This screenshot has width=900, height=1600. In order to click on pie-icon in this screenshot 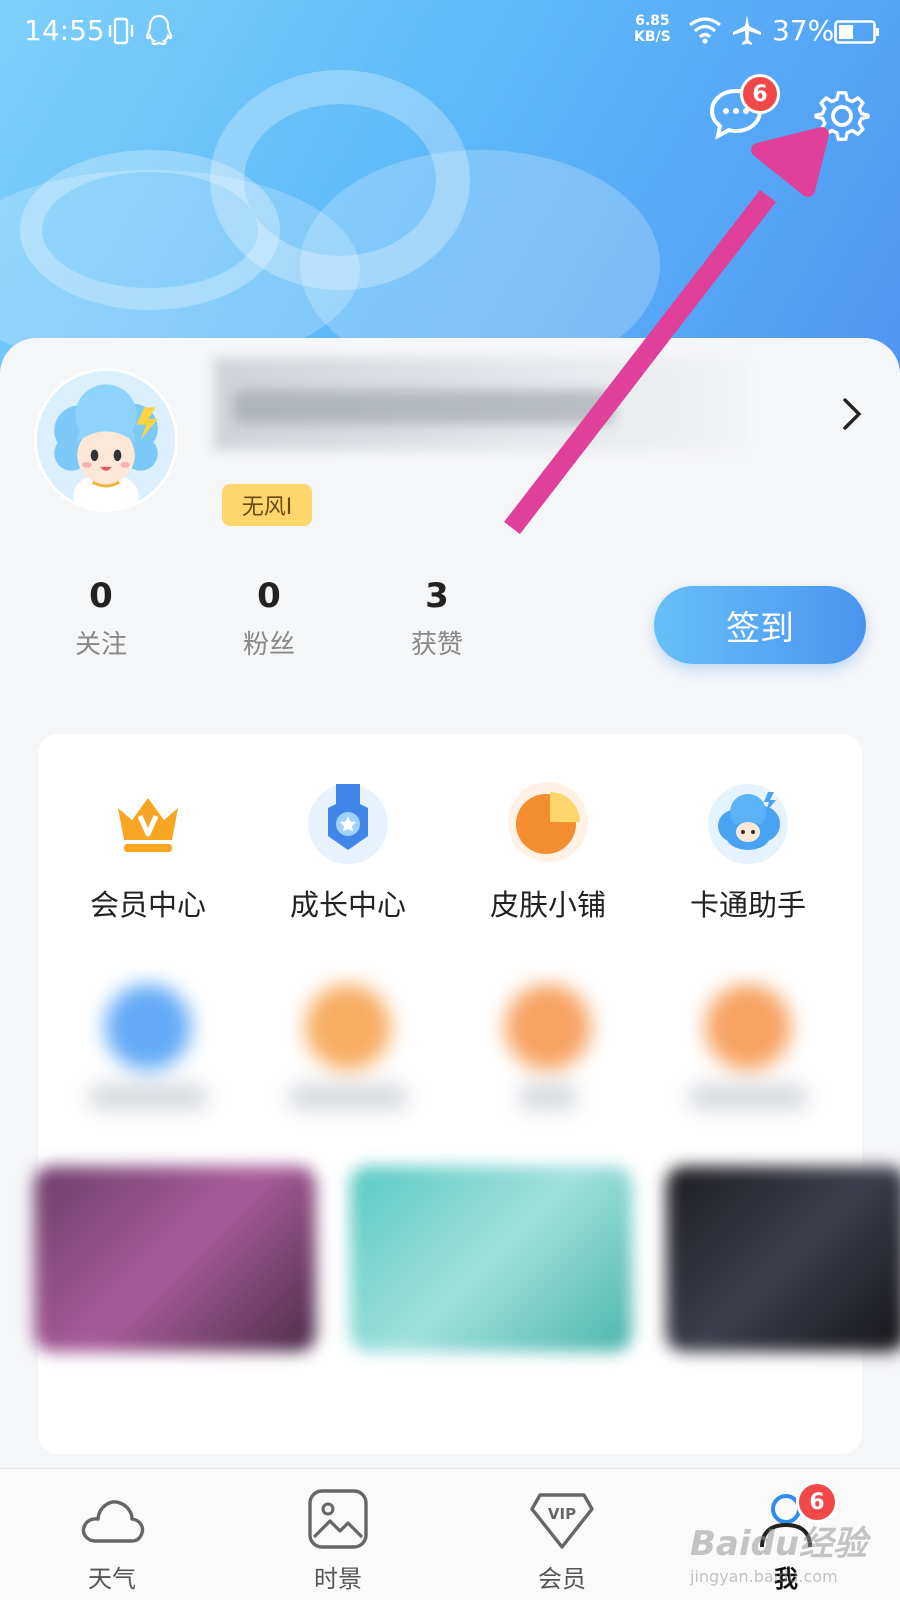, I will do `click(548, 822)`.